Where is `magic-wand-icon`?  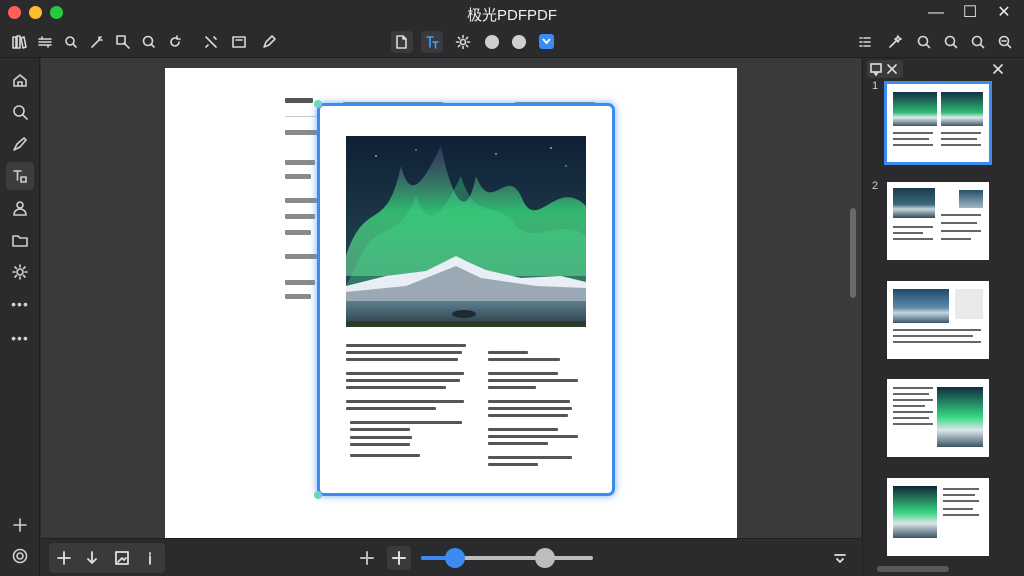 magic-wand-icon is located at coordinates (895, 42).